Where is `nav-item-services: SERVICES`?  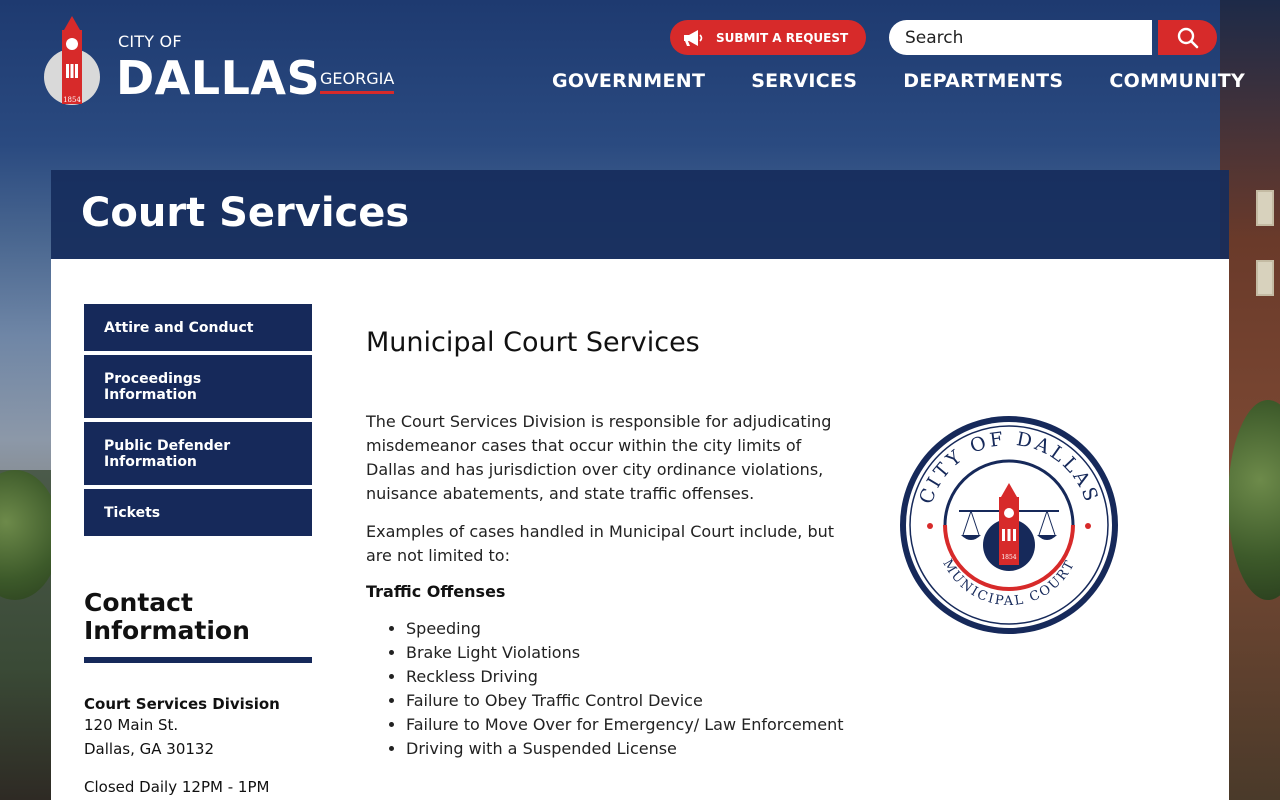 nav-item-services: SERVICES is located at coordinates (804, 81).